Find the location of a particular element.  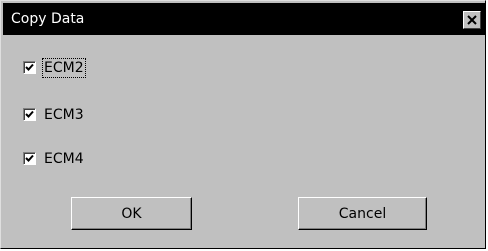

window-title: Copy Data is located at coordinates (48, 19).